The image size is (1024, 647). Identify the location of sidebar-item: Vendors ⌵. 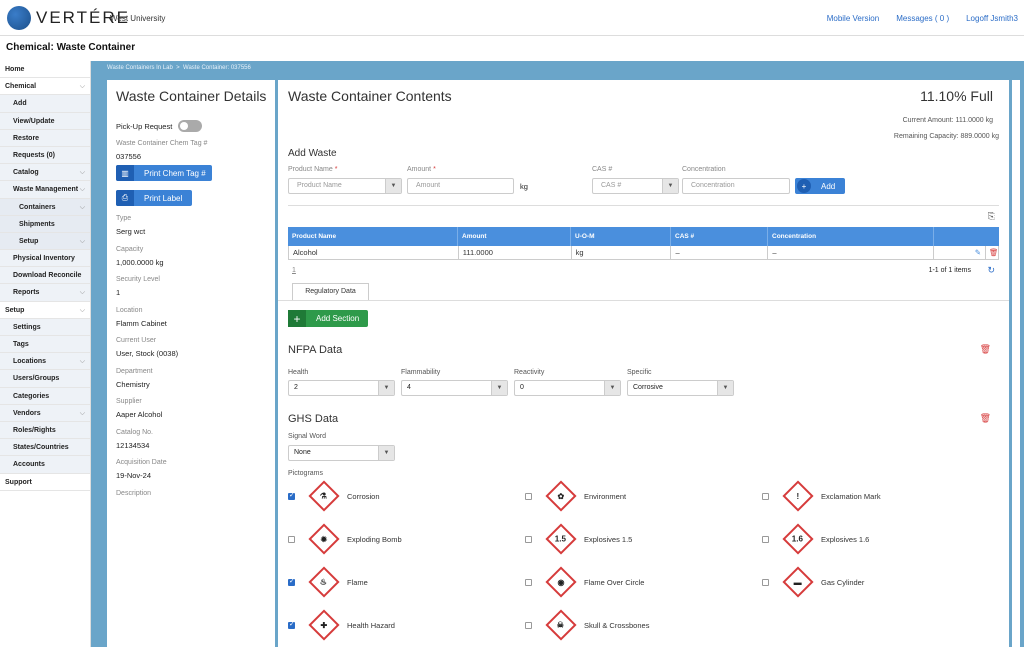
(45, 413).